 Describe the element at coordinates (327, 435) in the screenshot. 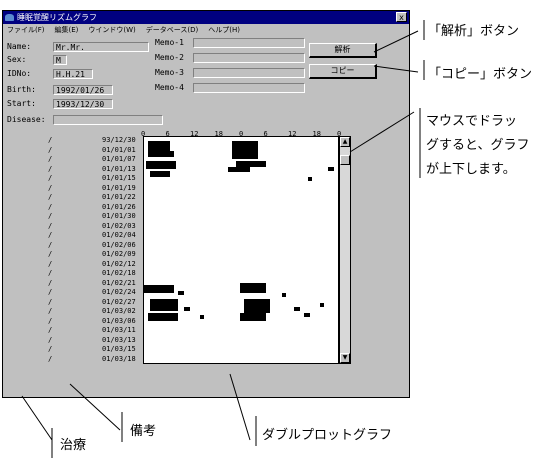

I see `double-plot-annotation: ダブルプロットグラフ` at that location.